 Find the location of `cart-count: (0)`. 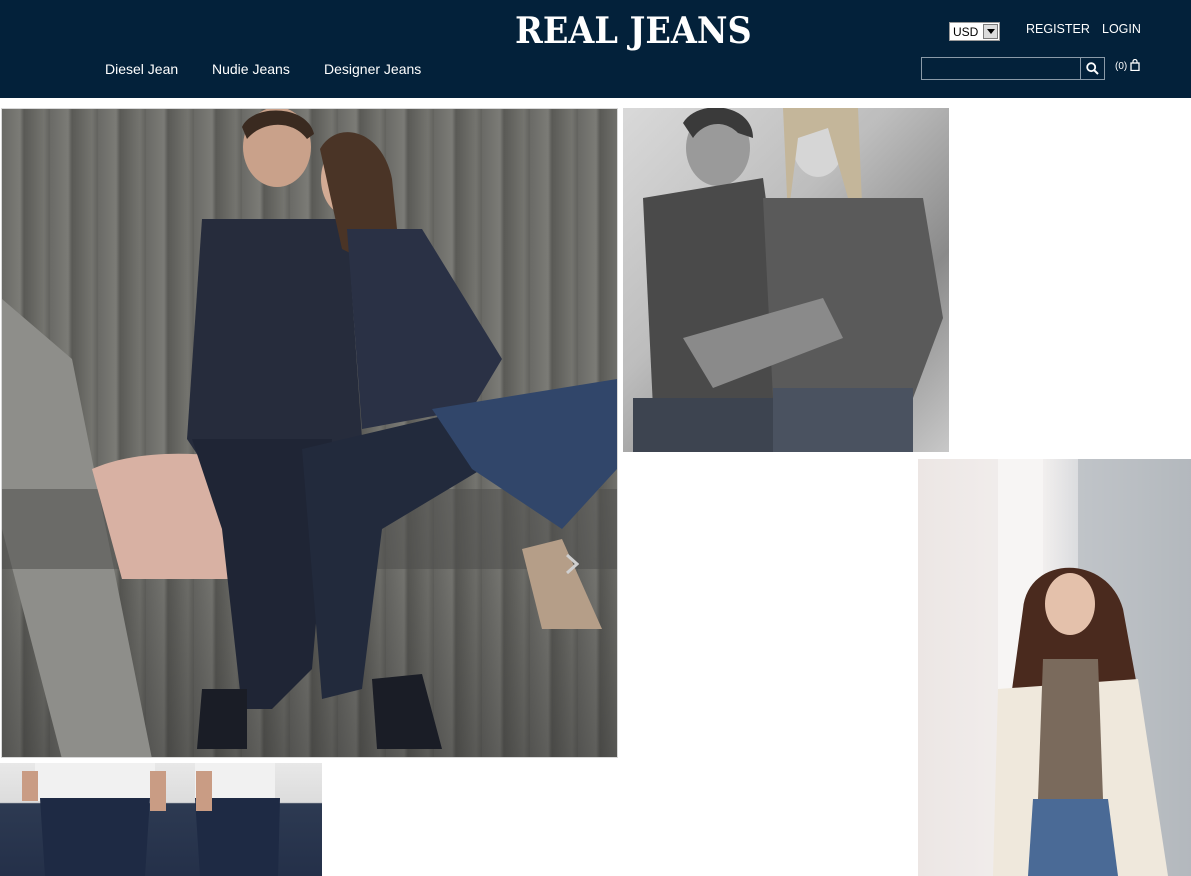

cart-count: (0) is located at coordinates (1121, 66).